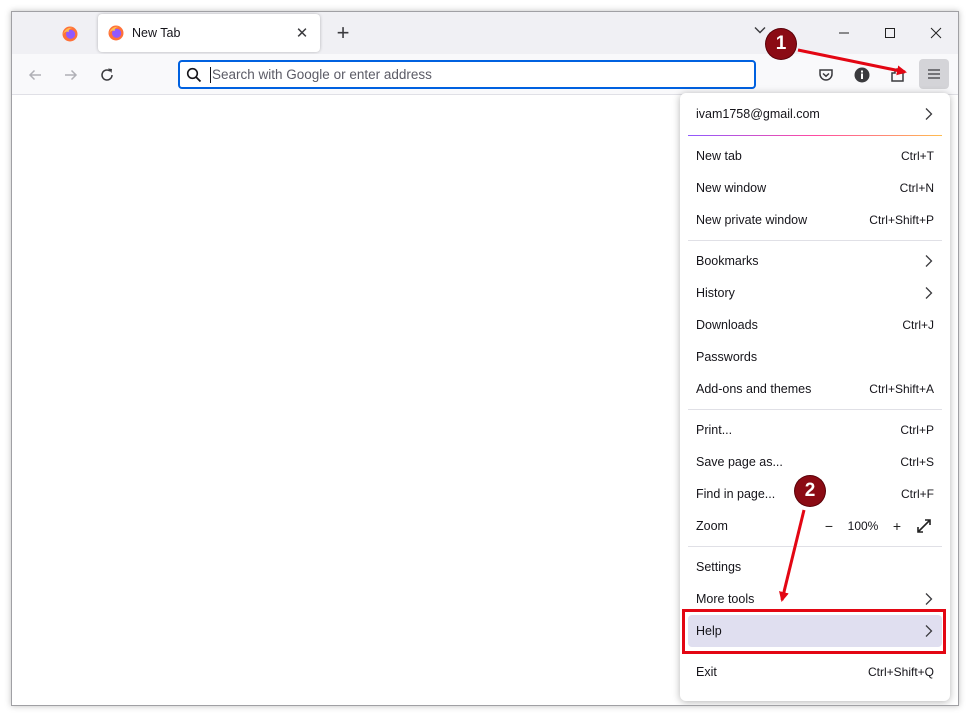  What do you see at coordinates (725, 599) in the screenshot?
I see `menu-item-label: More tools` at bounding box center [725, 599].